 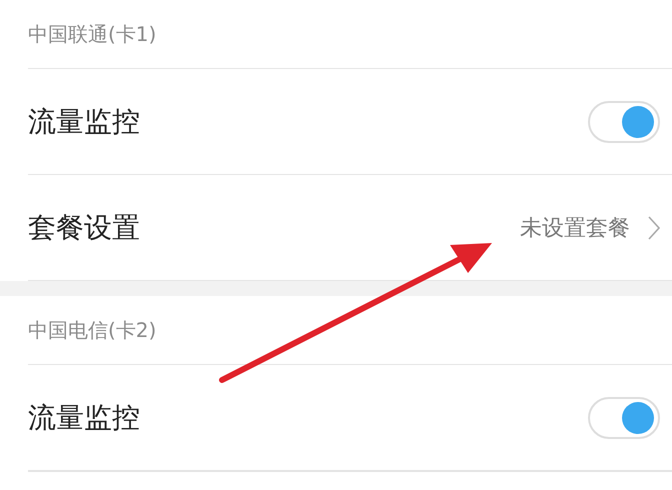 What do you see at coordinates (92, 330) in the screenshot?
I see `section-header: 中国电信(卡2)` at bounding box center [92, 330].